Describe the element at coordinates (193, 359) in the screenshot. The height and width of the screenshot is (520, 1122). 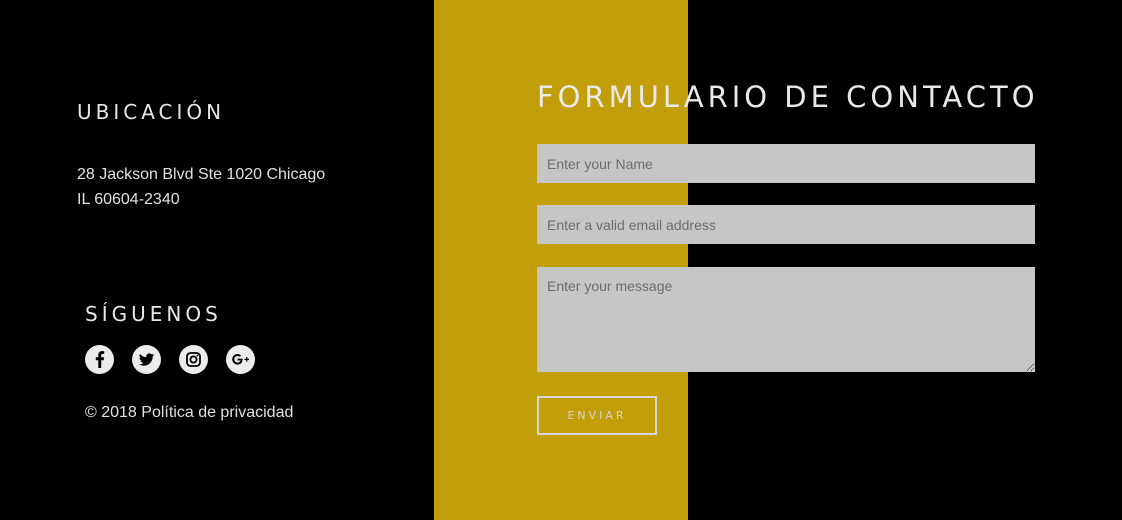
I see `instagram-icon` at that location.